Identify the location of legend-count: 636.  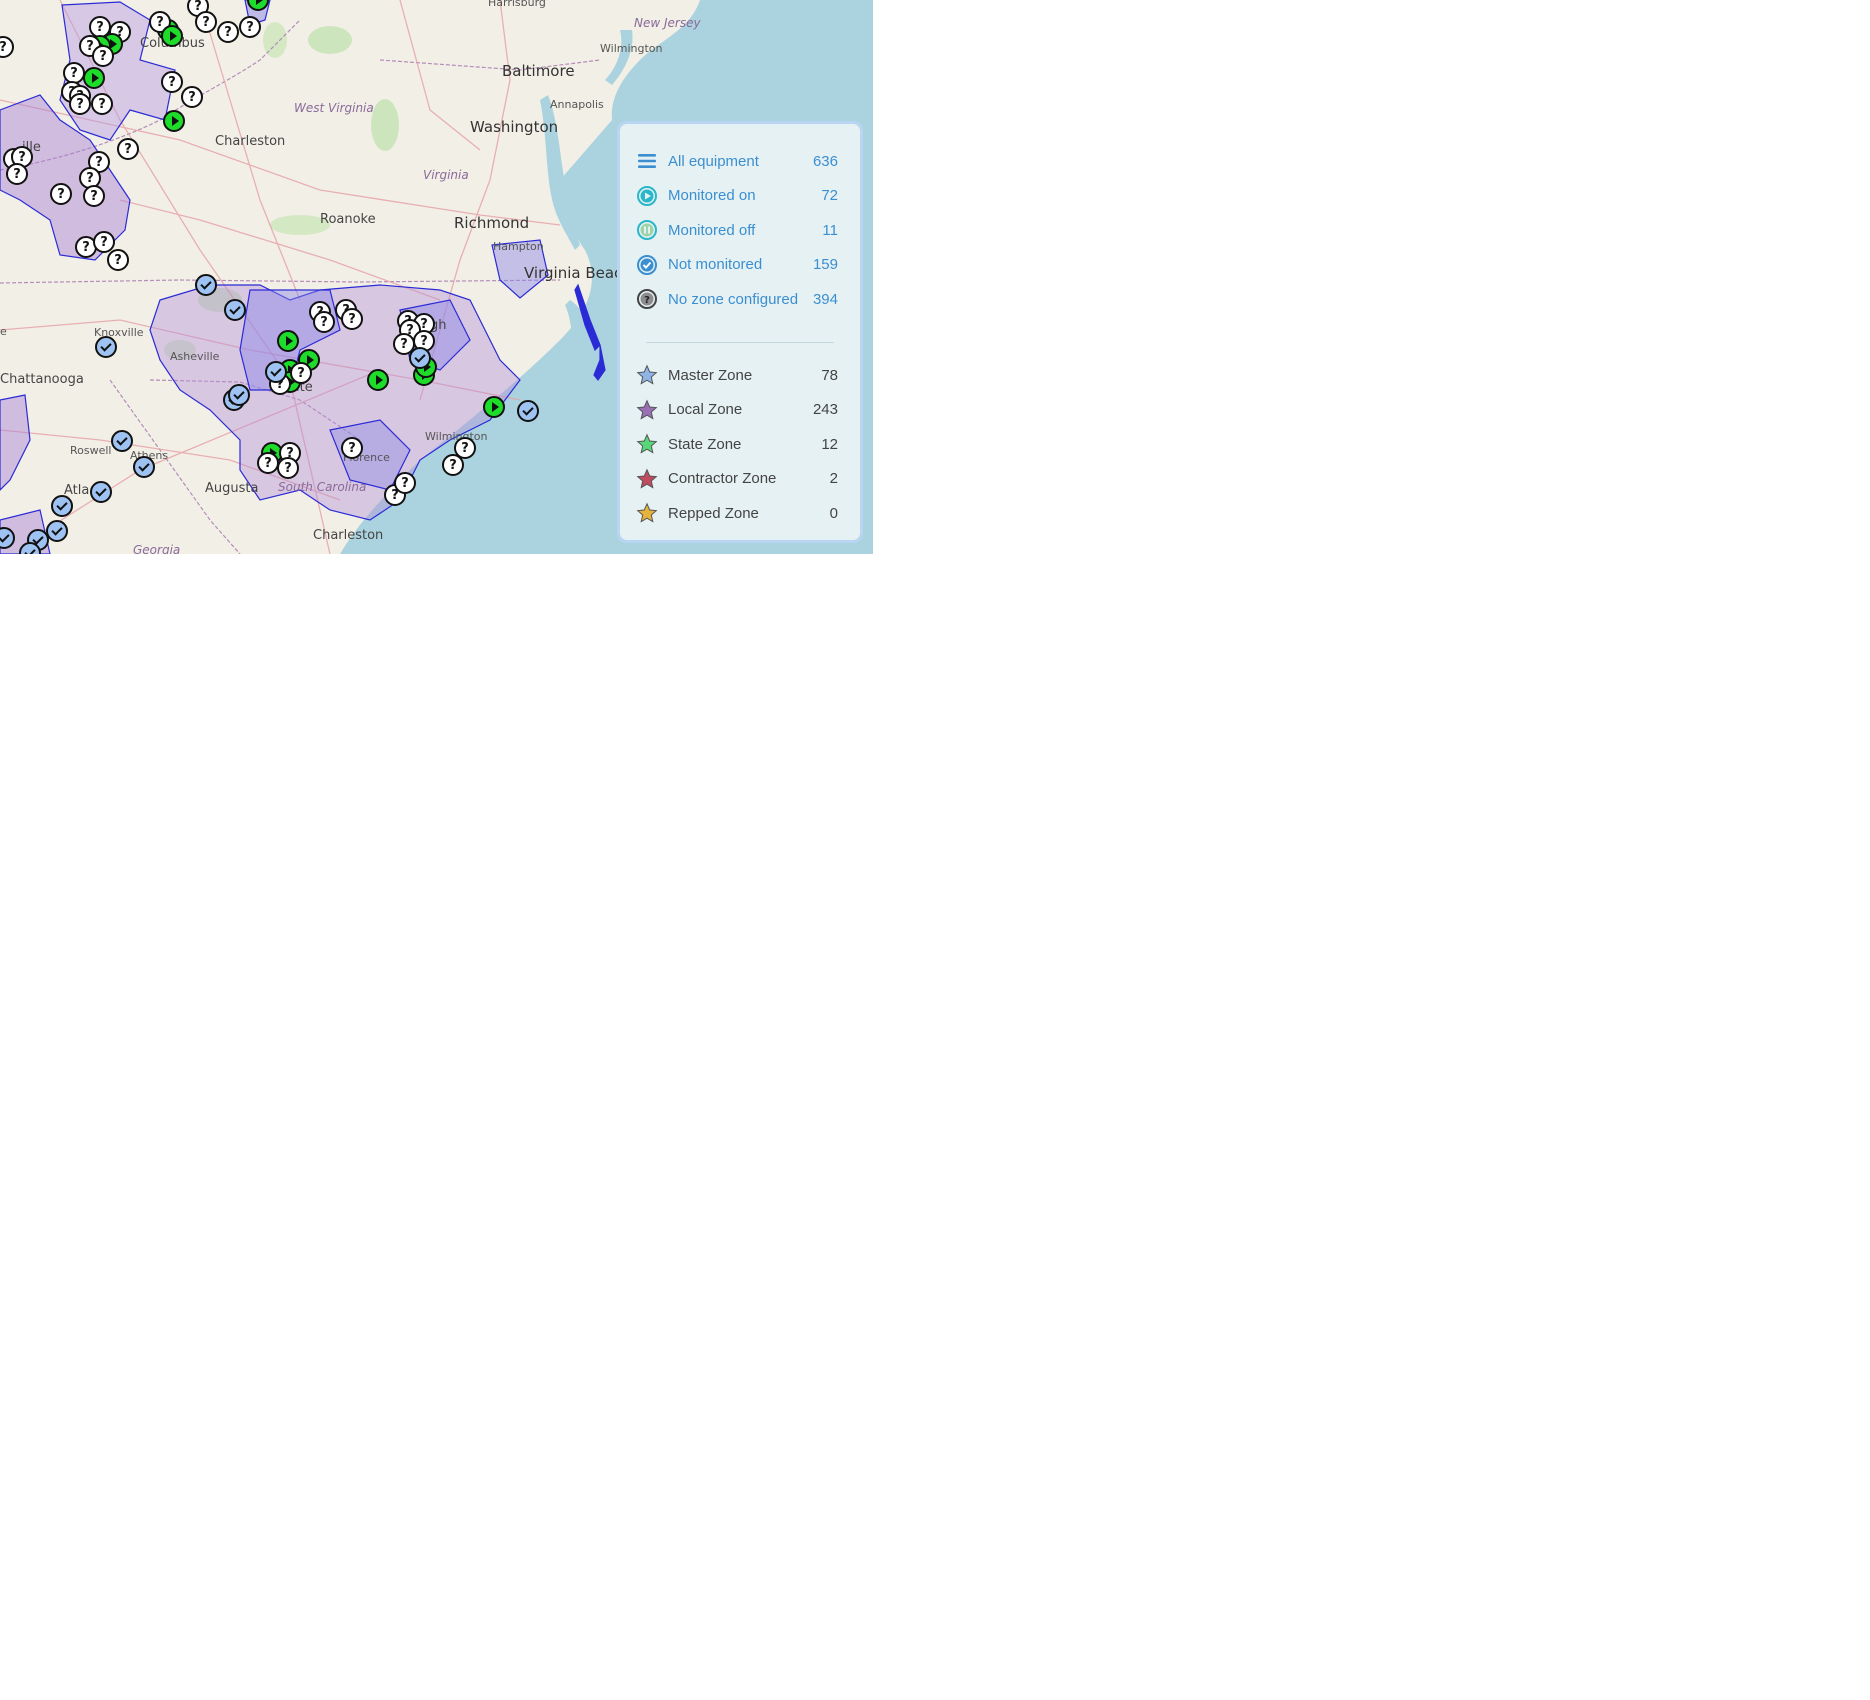
(825, 161).